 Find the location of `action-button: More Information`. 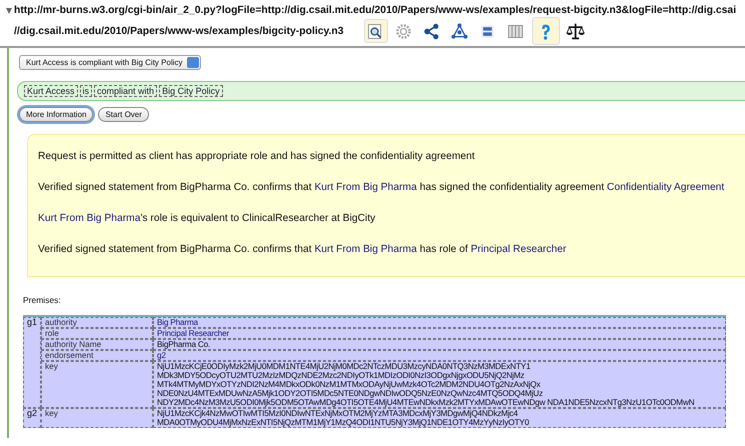

action-button: More Information is located at coordinates (56, 114).